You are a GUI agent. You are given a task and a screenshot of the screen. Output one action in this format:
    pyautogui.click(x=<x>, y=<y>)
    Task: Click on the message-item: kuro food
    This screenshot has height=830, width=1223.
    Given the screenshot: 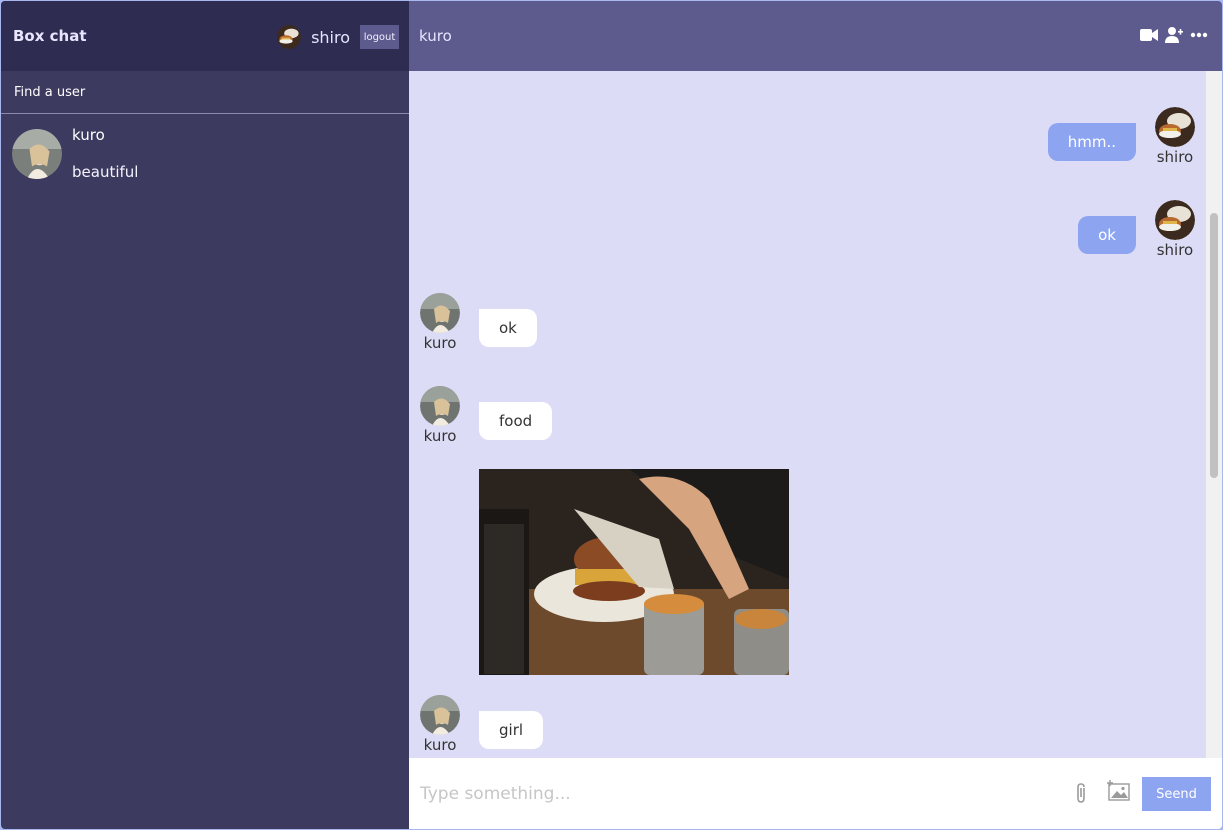 What is the action you would take?
    pyautogui.click(x=617, y=531)
    